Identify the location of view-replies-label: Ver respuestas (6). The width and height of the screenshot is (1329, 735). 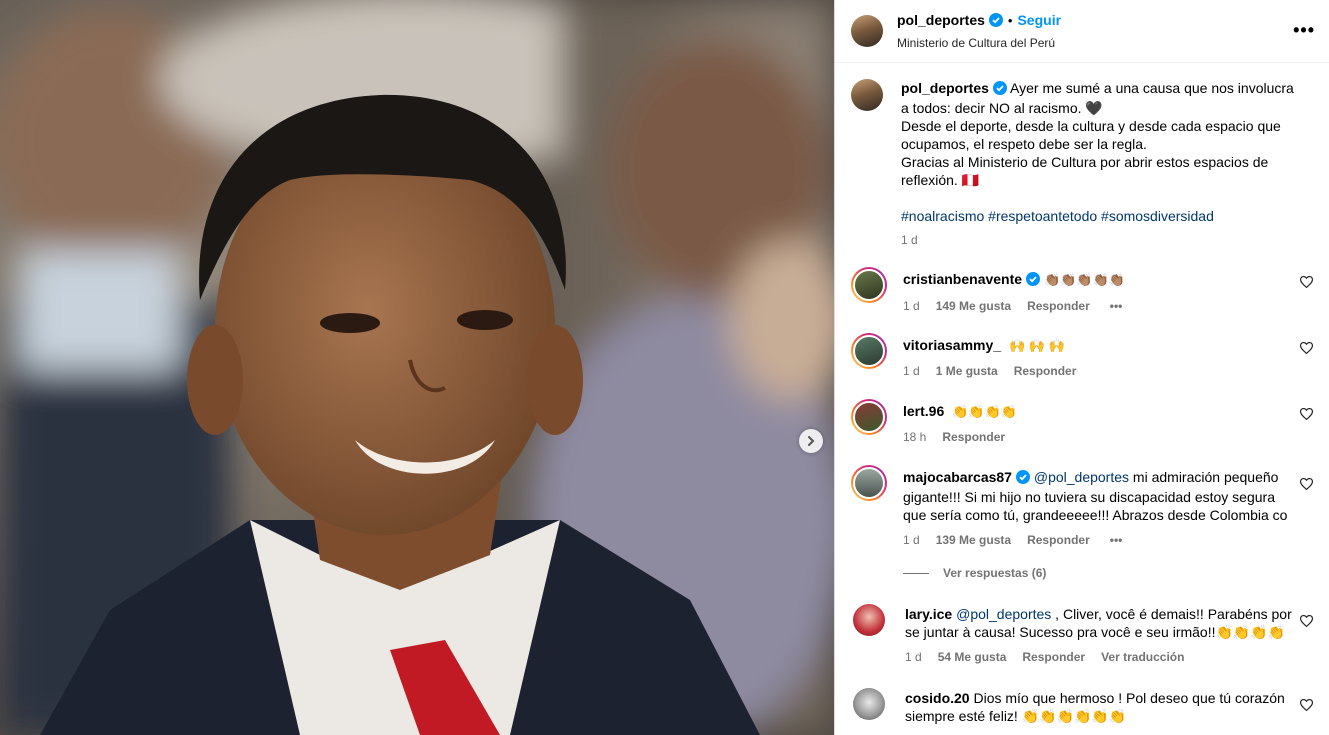
(995, 573).